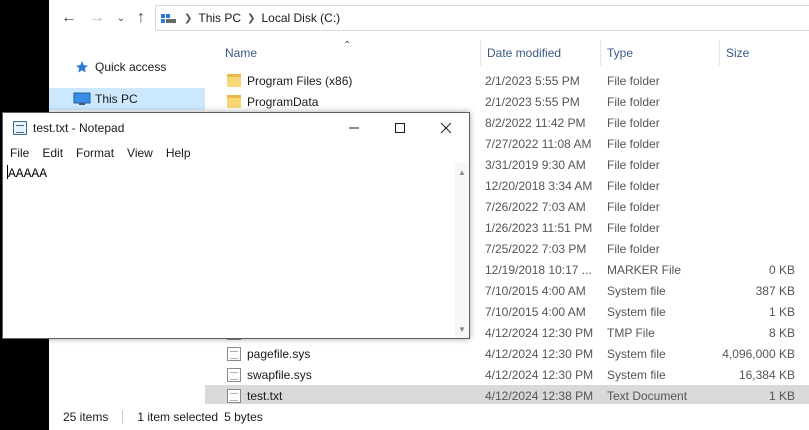 The image size is (809, 430). What do you see at coordinates (300, 18) in the screenshot?
I see `breadcrumb-local-disk: Local Disk (C:)` at bounding box center [300, 18].